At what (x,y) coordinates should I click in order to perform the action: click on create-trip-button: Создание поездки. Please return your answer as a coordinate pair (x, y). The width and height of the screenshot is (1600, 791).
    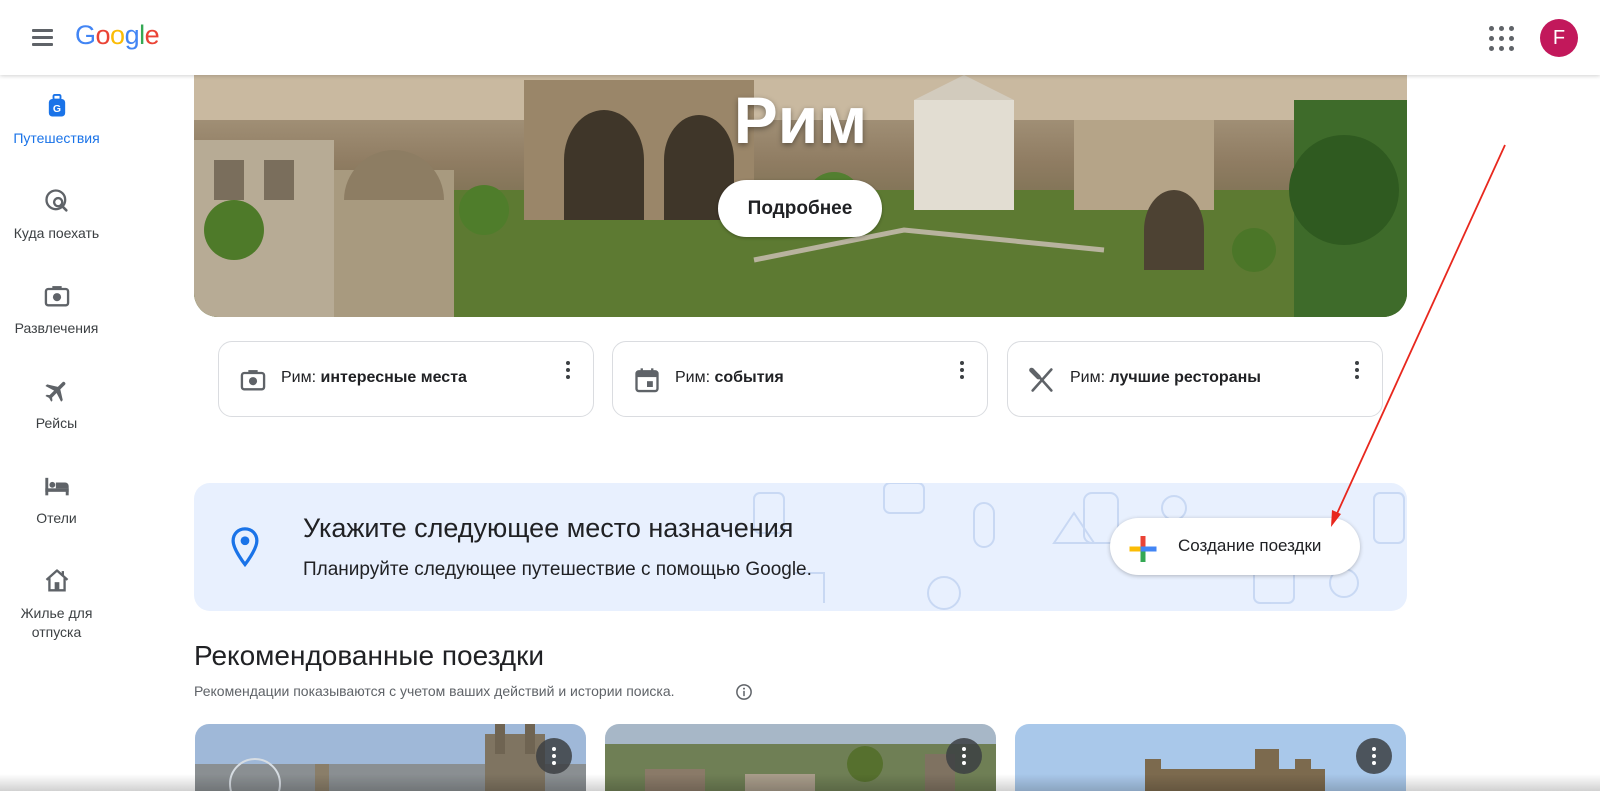
    Looking at the image, I should click on (1235, 546).